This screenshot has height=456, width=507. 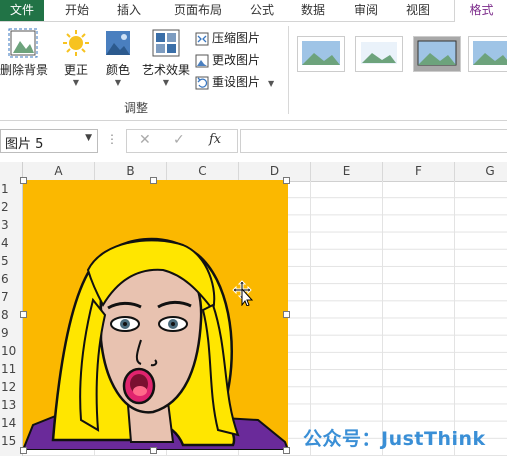 What do you see at coordinates (179, 140) in the screenshot?
I see `enter-icon: ✓` at bounding box center [179, 140].